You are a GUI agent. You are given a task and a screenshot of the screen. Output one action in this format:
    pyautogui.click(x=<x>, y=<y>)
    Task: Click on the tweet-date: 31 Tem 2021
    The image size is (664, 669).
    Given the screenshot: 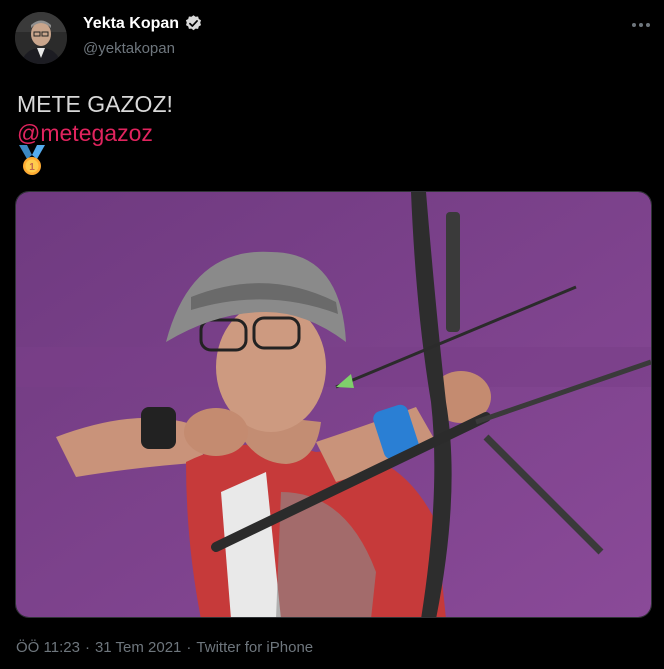 What is the action you would take?
    pyautogui.click(x=138, y=647)
    